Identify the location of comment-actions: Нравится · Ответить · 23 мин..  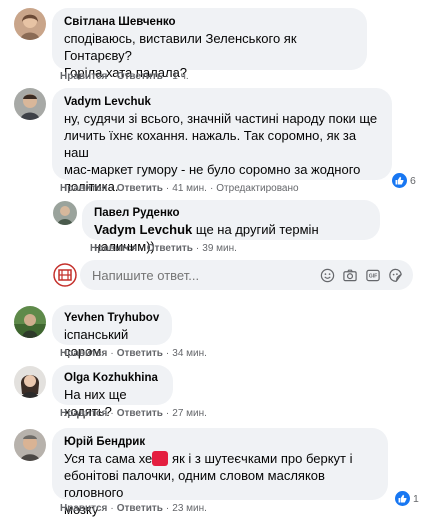
(133, 508).